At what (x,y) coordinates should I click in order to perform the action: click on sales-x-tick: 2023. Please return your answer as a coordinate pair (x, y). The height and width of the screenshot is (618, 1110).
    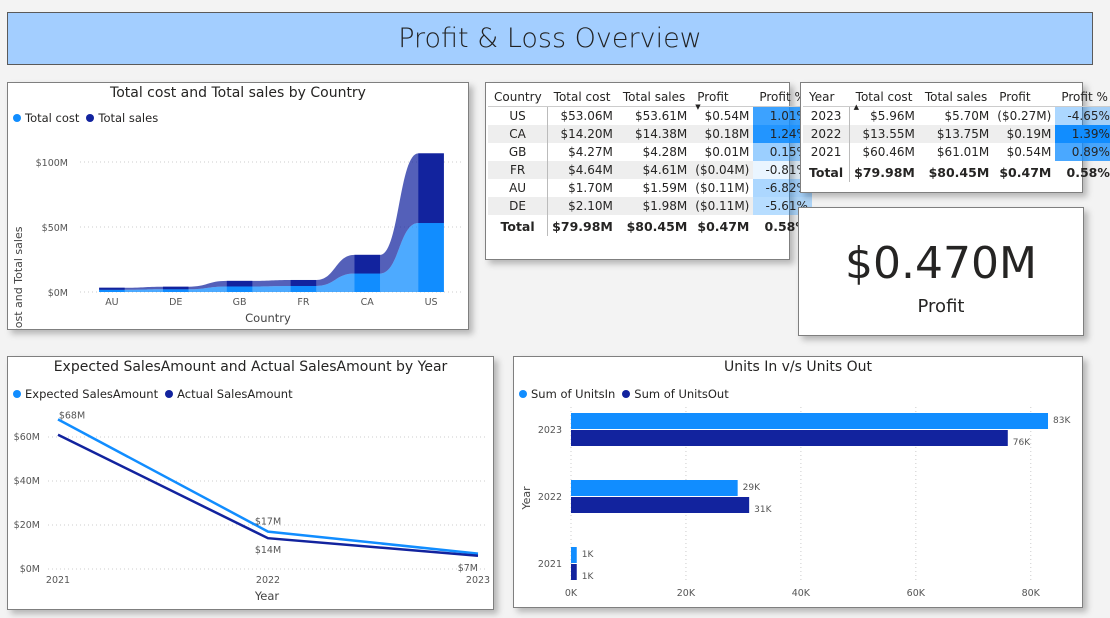
    Looking at the image, I should click on (478, 580).